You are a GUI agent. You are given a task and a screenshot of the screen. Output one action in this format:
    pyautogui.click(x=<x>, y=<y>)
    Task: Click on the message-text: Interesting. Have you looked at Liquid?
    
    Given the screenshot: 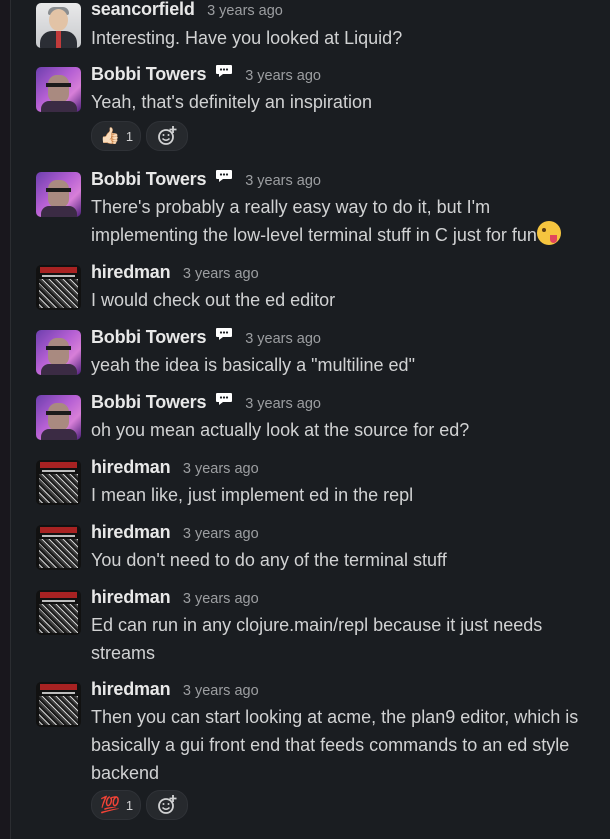 What is the action you would take?
    pyautogui.click(x=247, y=38)
    